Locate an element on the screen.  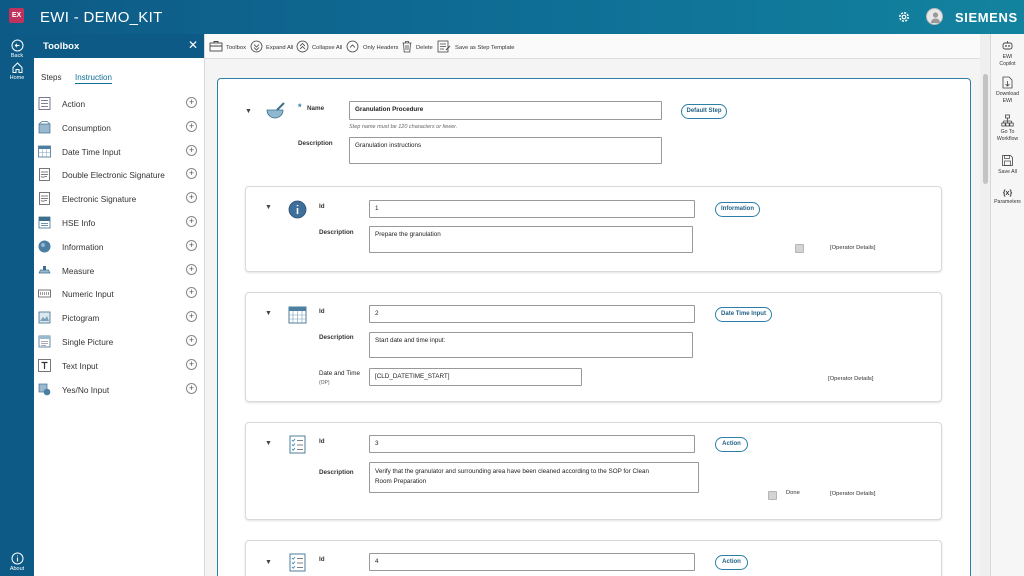
close-icon: ✕ is located at coordinates (193, 45).